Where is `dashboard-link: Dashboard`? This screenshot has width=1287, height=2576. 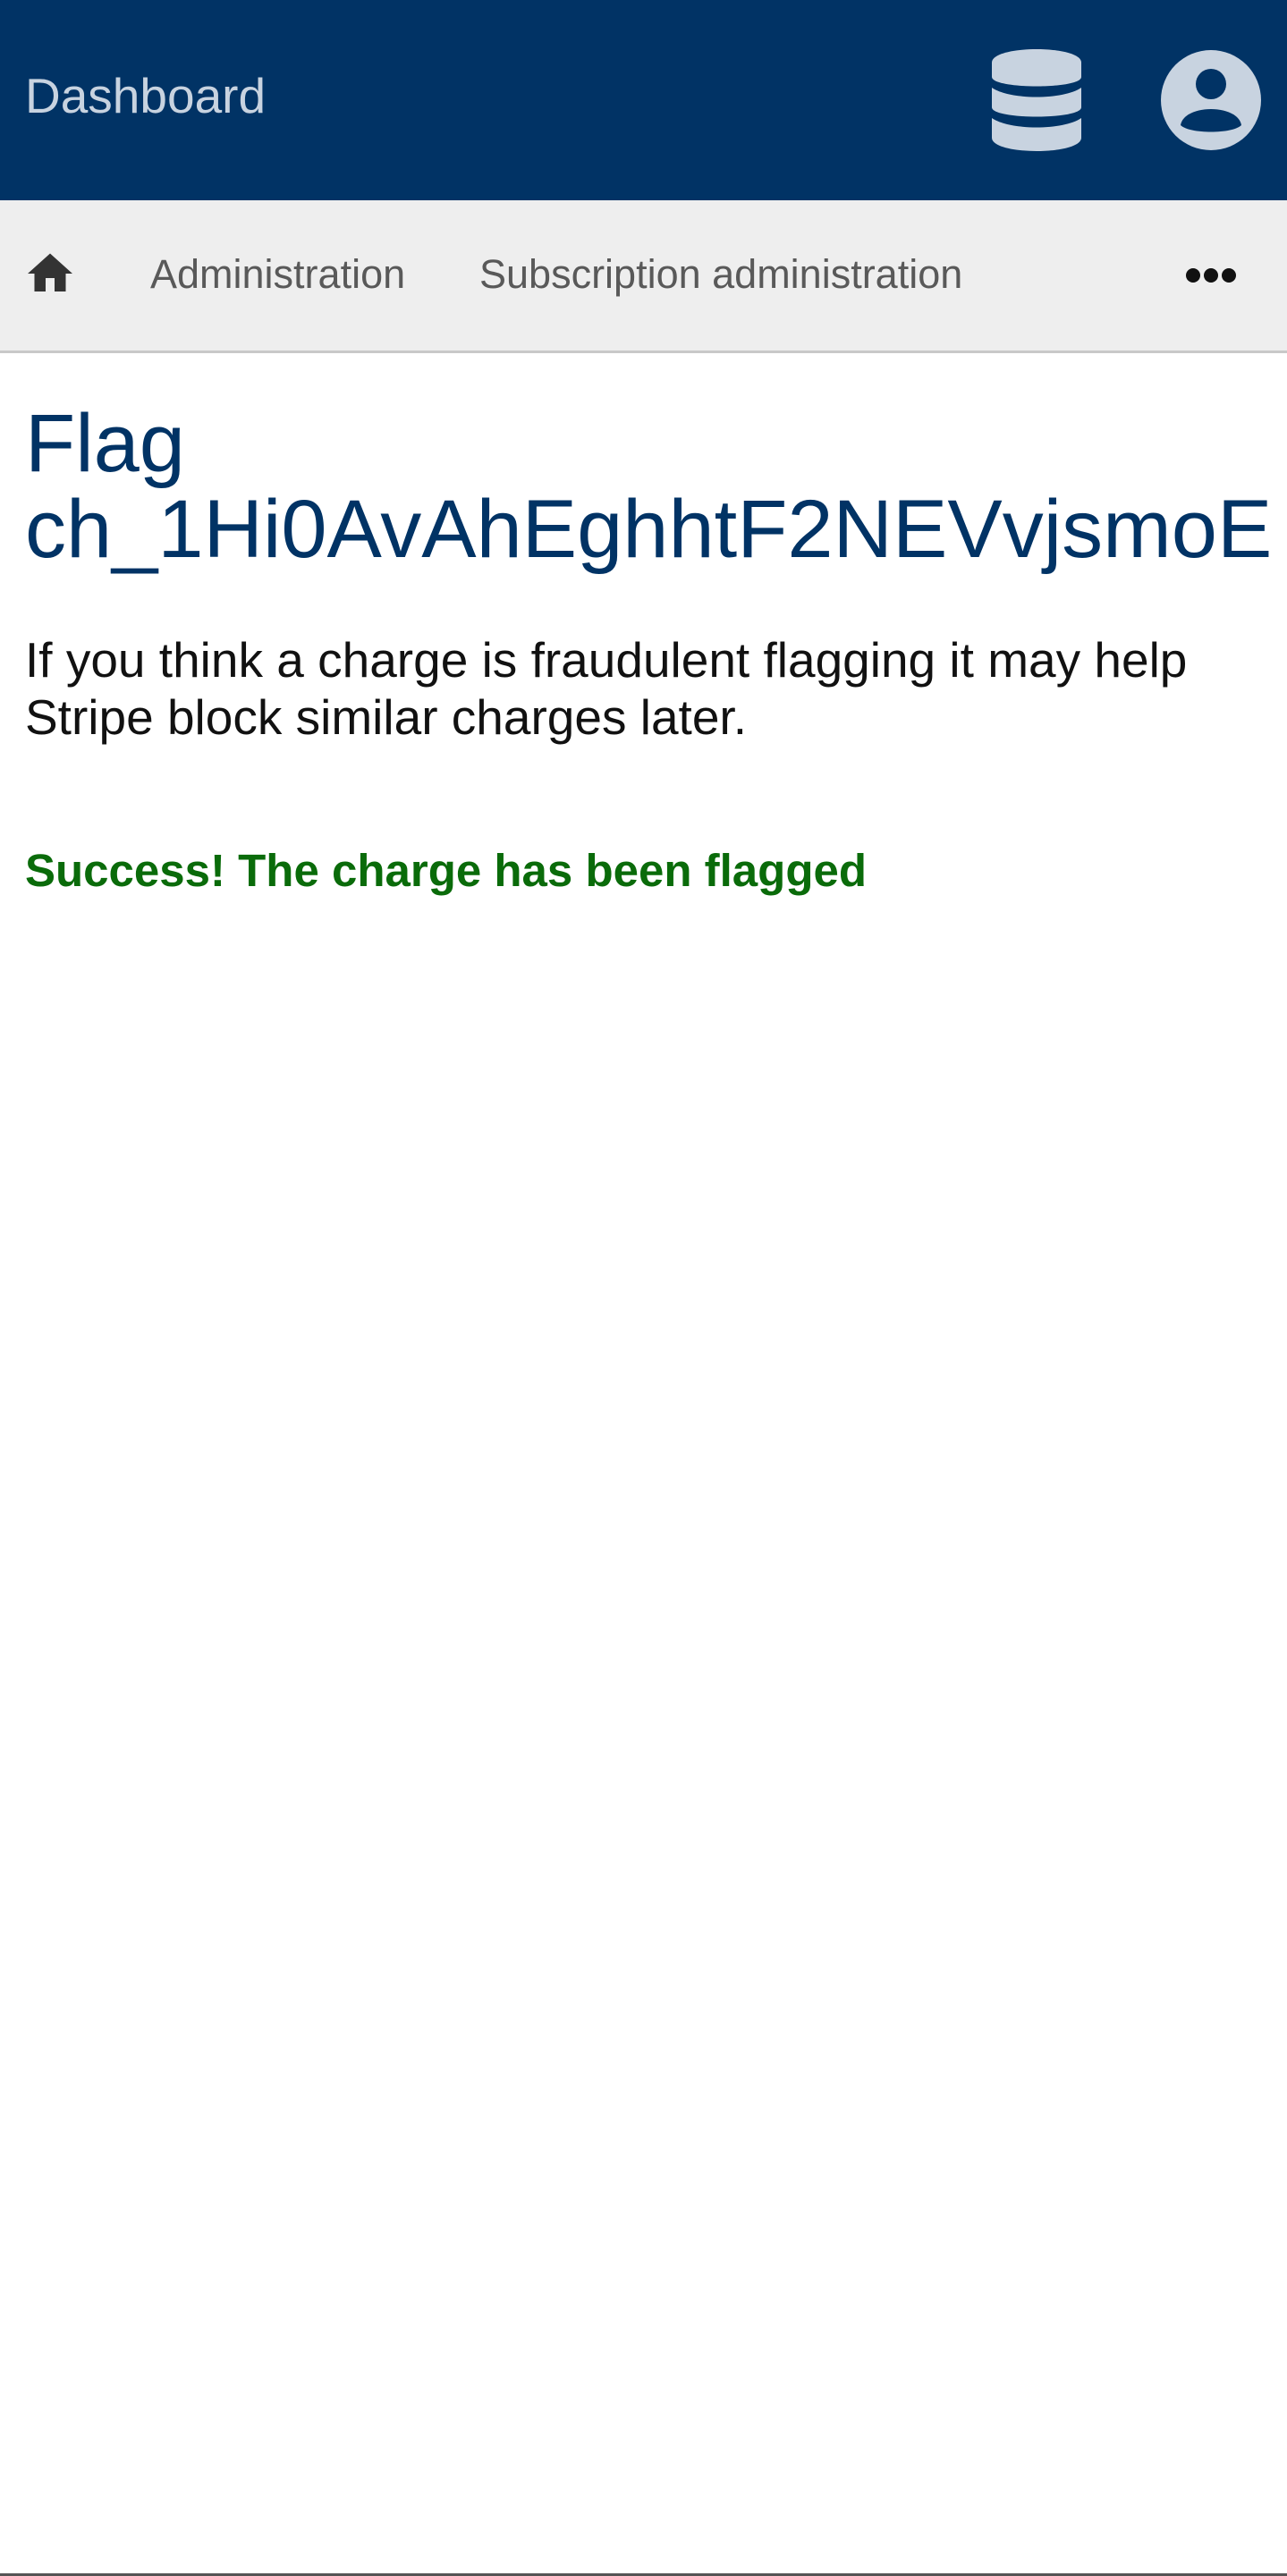 dashboard-link: Dashboard is located at coordinates (145, 95).